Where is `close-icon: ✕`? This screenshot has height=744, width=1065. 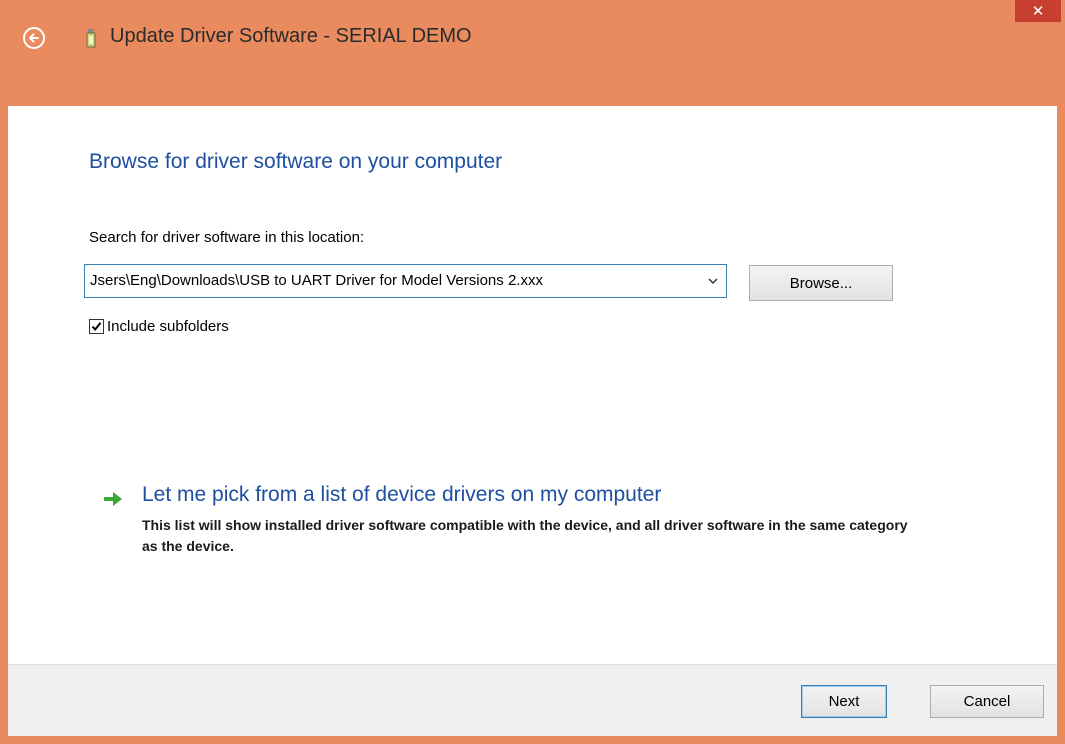
close-icon: ✕ is located at coordinates (1038, 11).